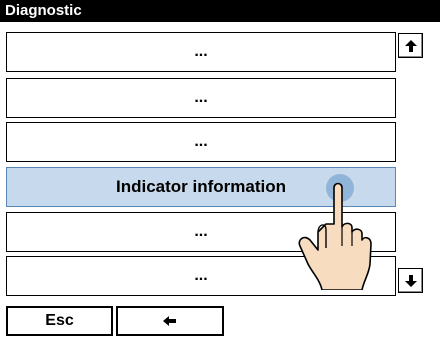 The height and width of the screenshot is (338, 440). I want to click on menu-item-label: Indicator information, so click(201, 186).